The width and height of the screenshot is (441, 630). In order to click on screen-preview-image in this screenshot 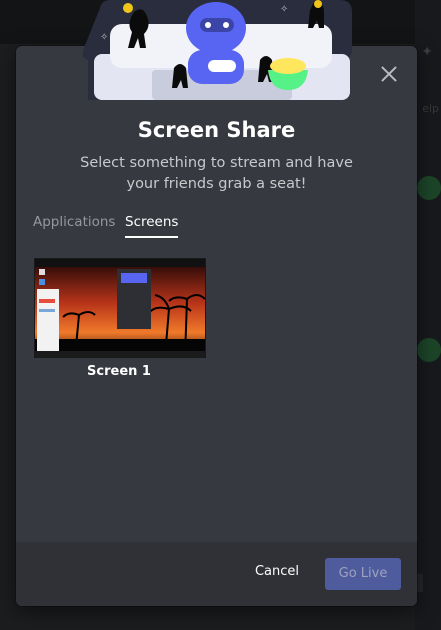, I will do `click(120, 308)`.